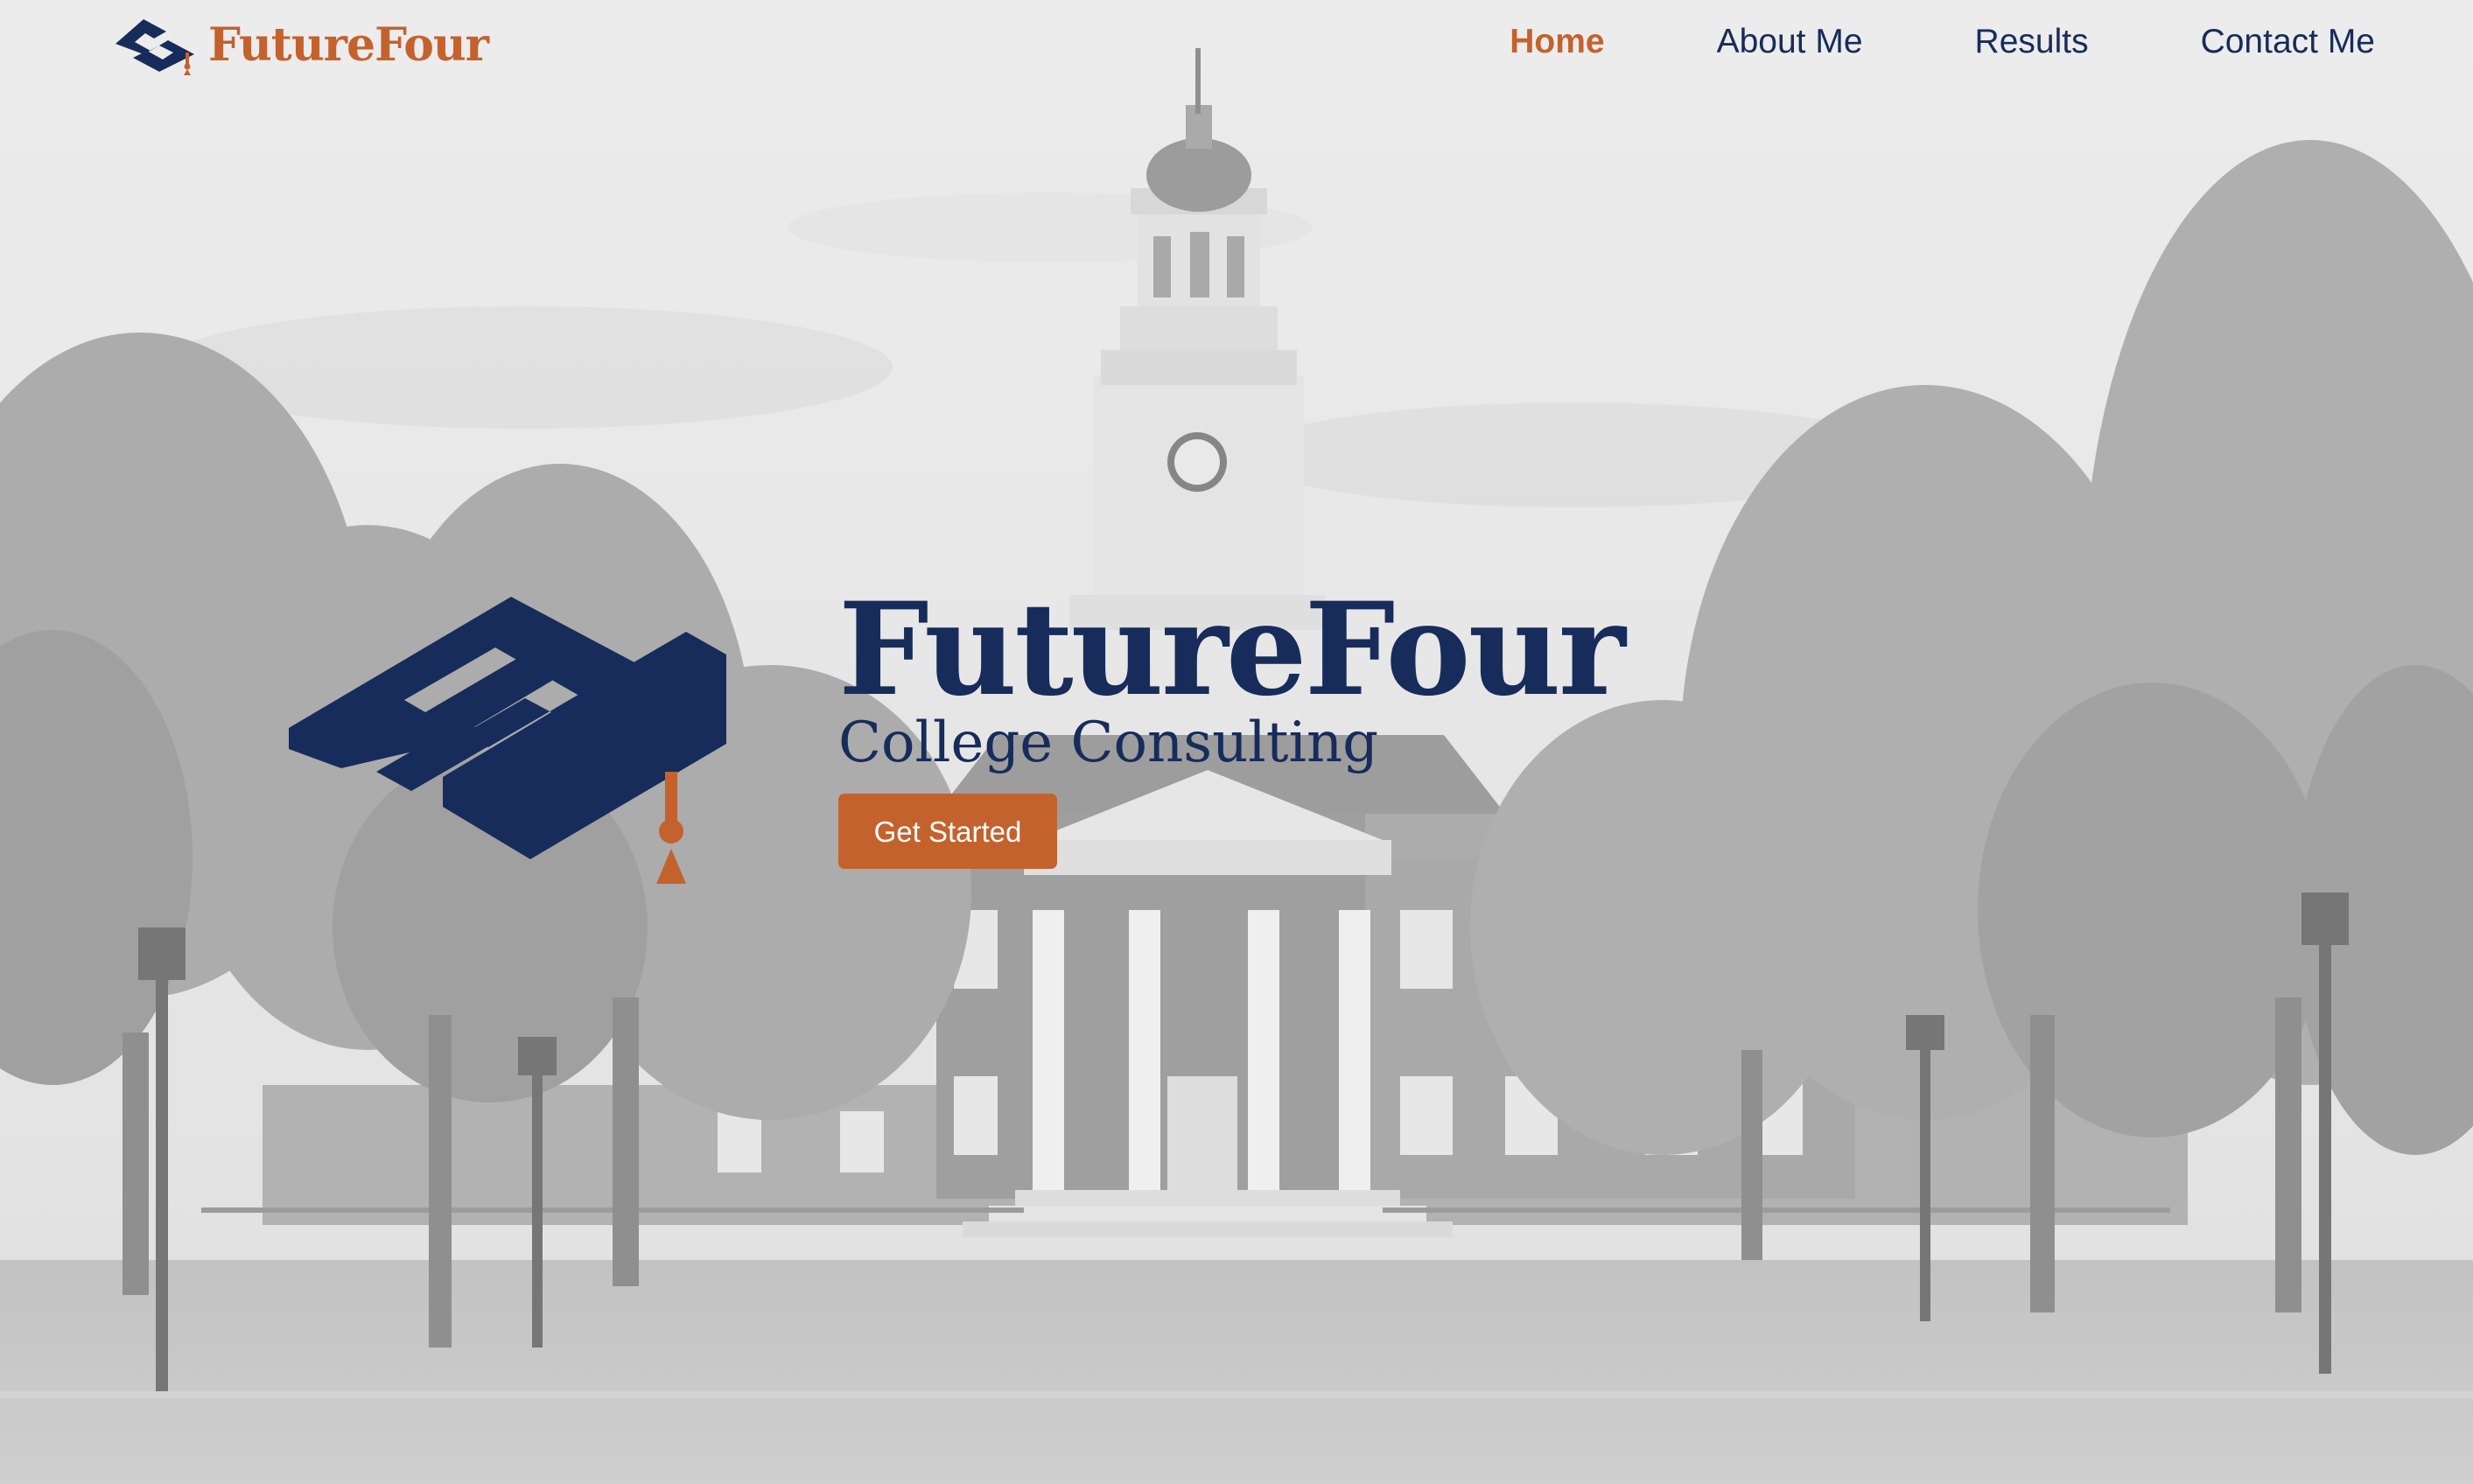  Describe the element at coordinates (2032, 42) in the screenshot. I see `nav-results-link: Results` at that location.